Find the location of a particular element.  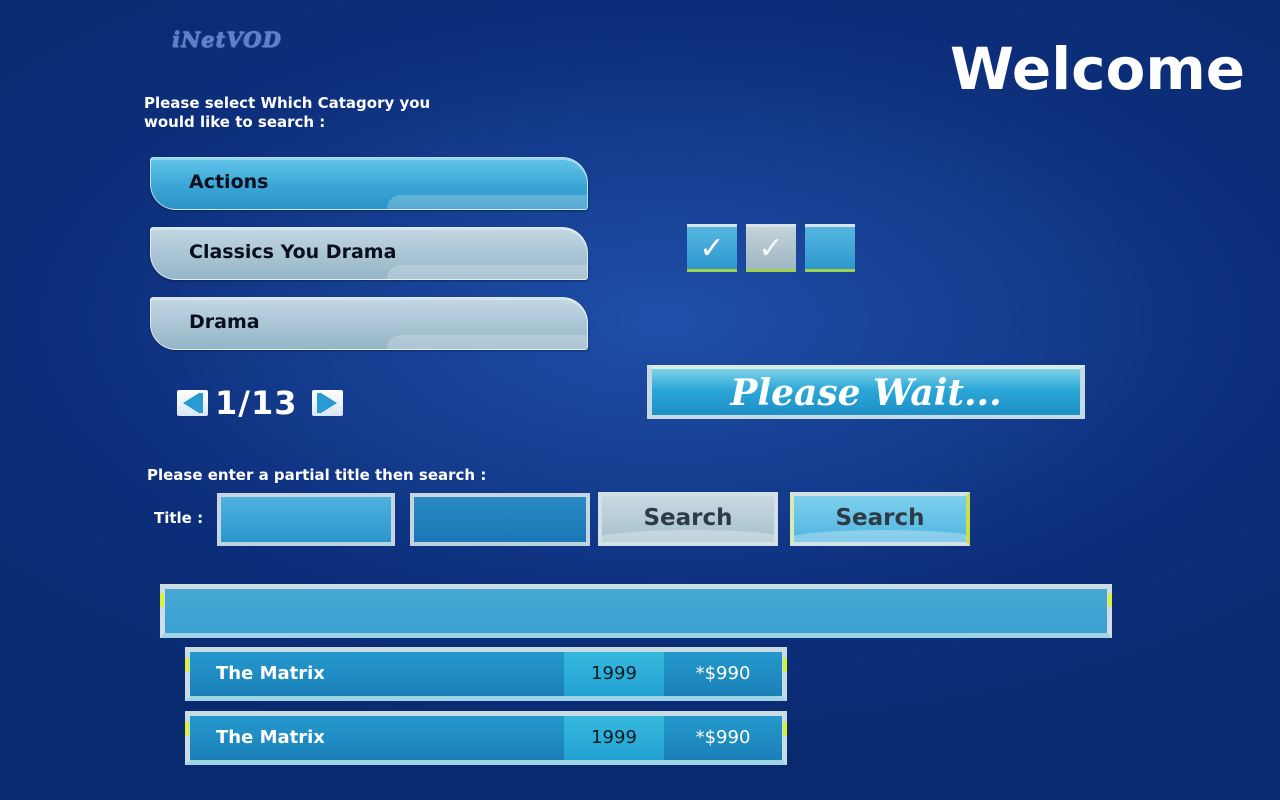

checkbox-checked: ✓ is located at coordinates (712, 248).